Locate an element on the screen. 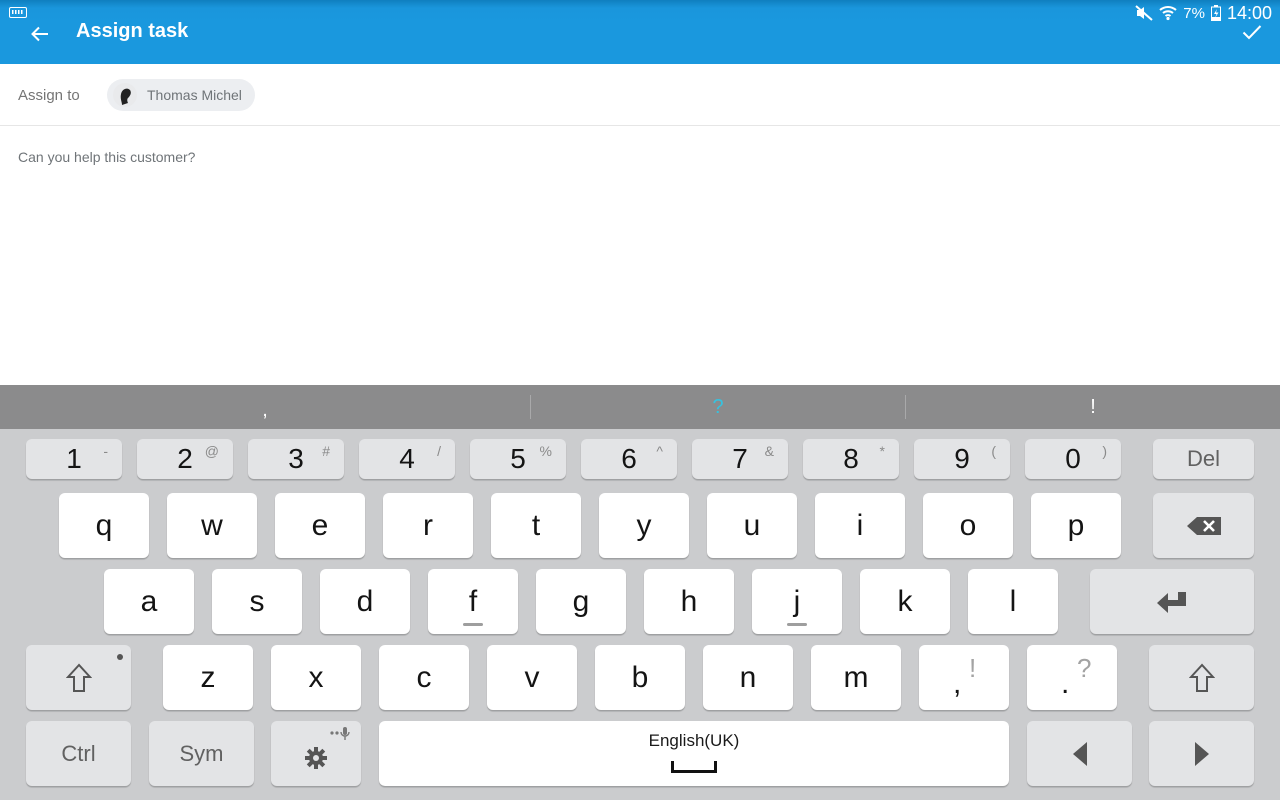  key-0: 0) is located at coordinates (1073, 459).